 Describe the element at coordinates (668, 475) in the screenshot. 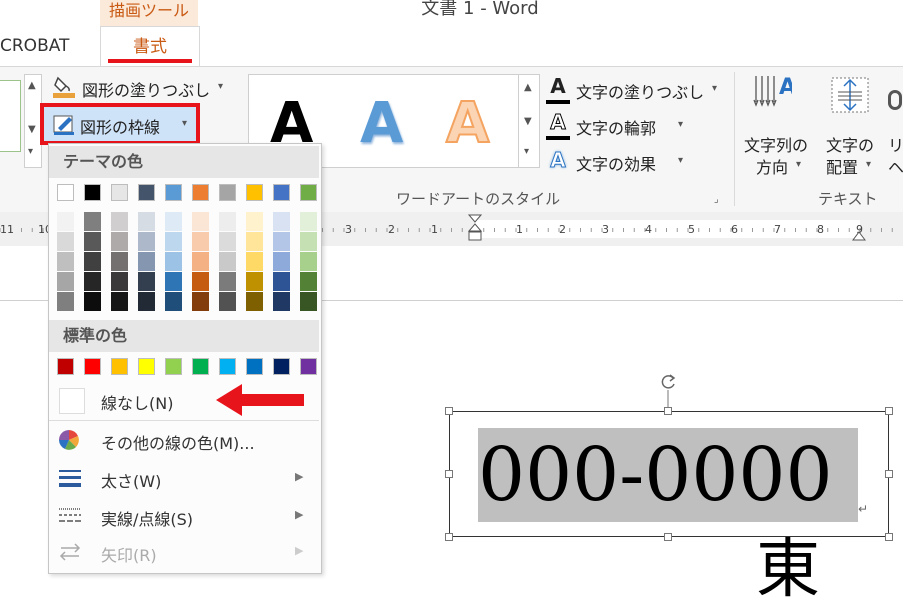

I see `textbox-content: 000-0000` at that location.